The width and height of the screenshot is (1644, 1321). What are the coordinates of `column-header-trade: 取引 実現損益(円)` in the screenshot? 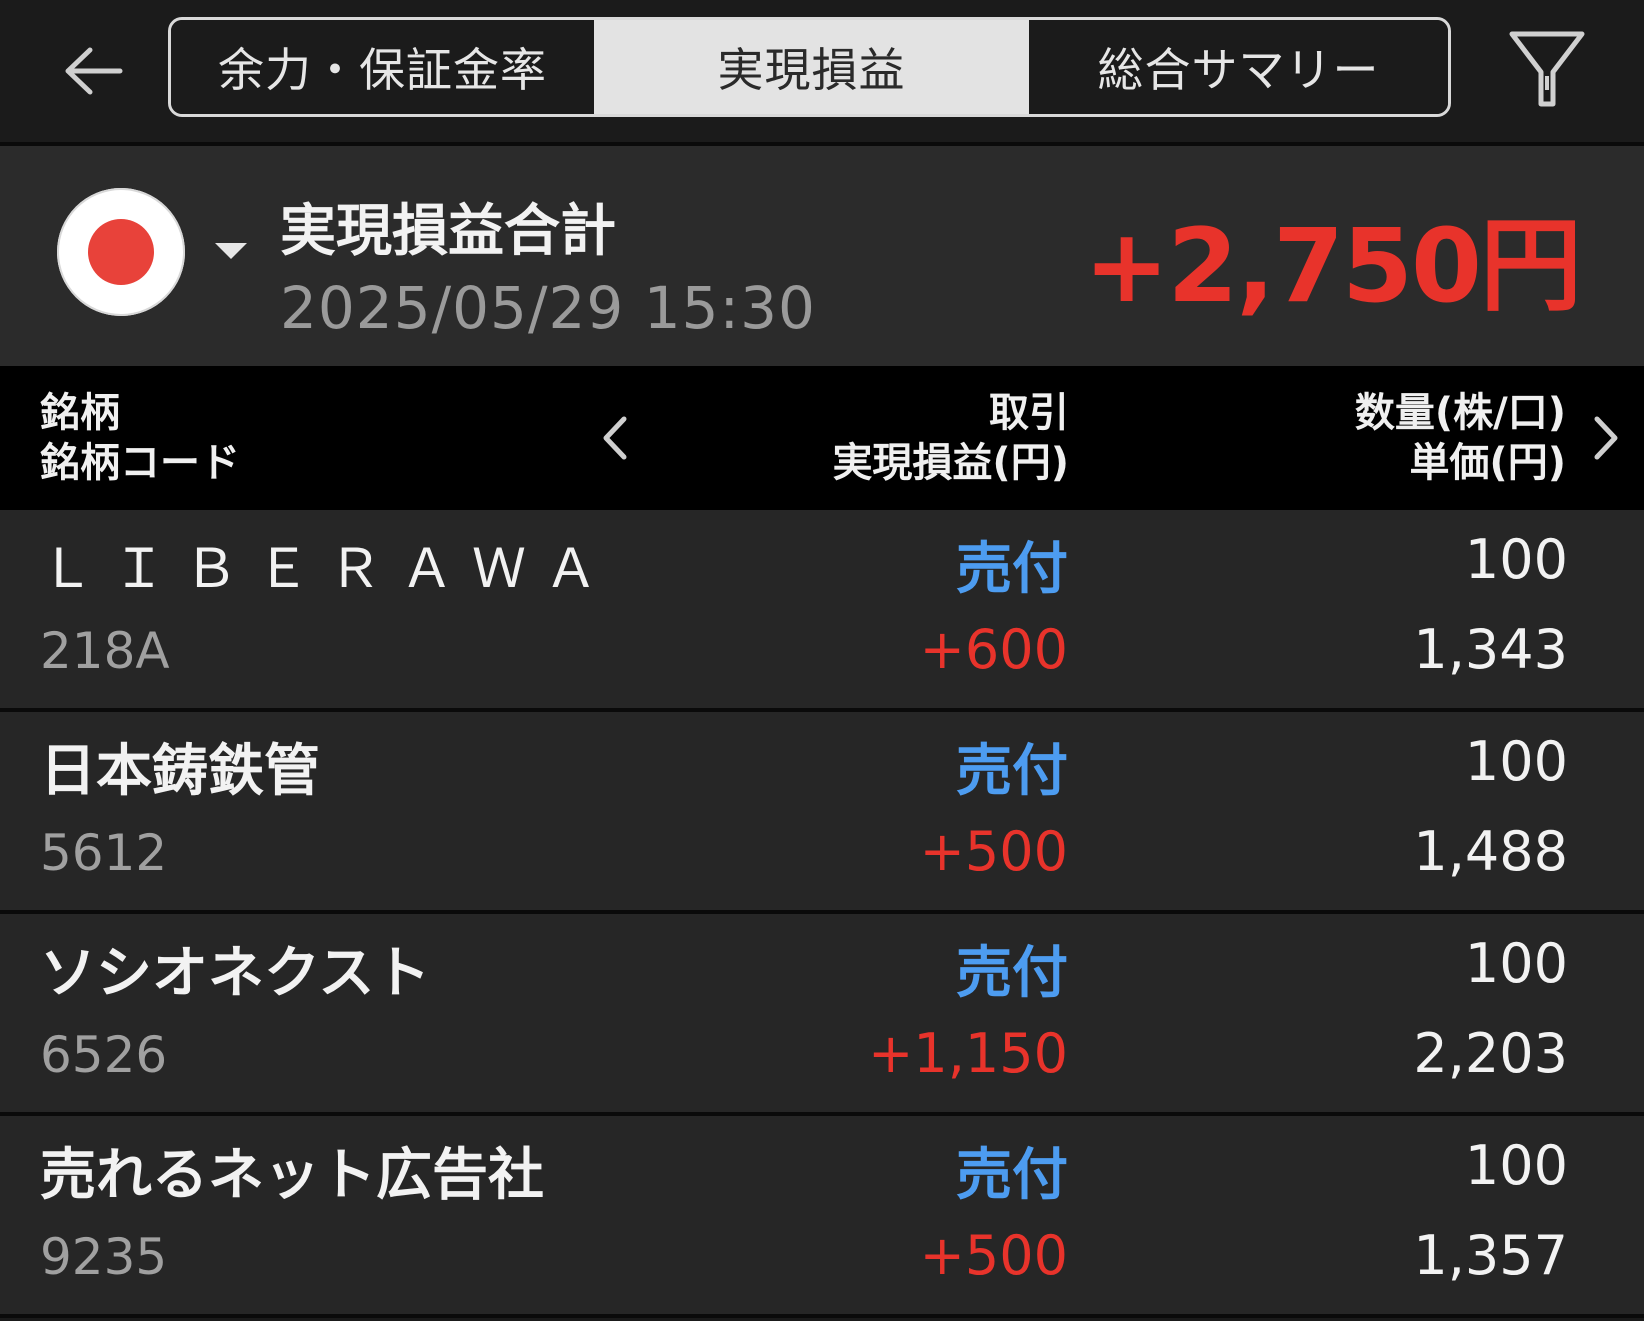 It's located at (950, 438).